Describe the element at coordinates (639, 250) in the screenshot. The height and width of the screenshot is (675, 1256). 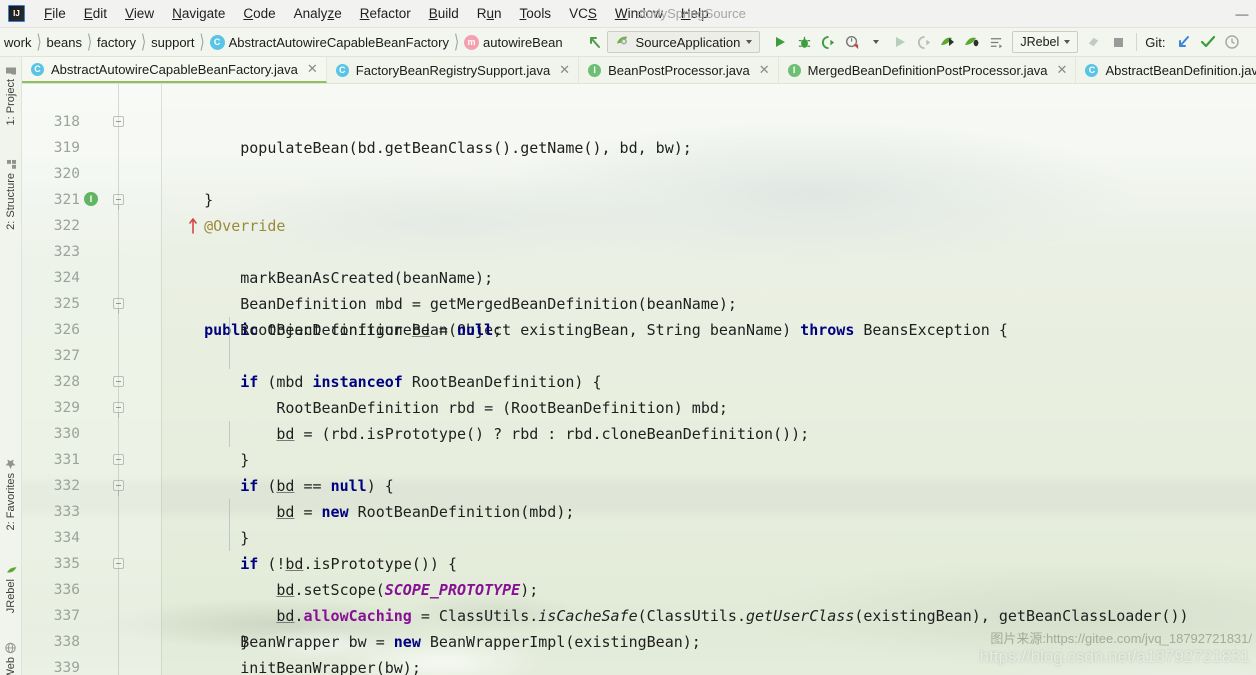
I see `code-line-323: 323 markBeanAsCreated(beanName);` at that location.